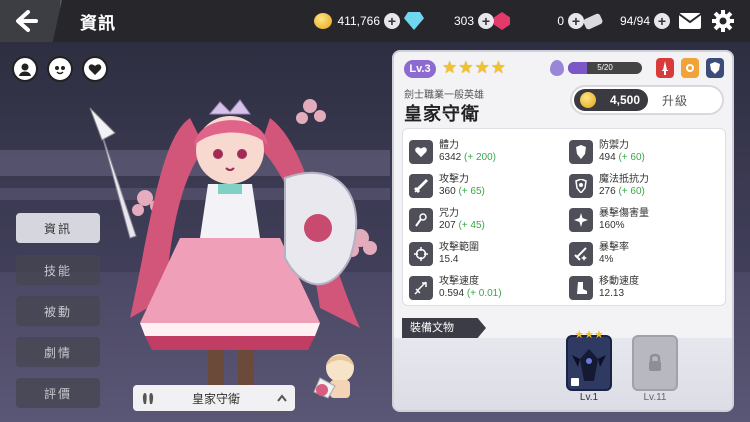 This screenshot has width=750, height=422. I want to click on stat-hp: 體力 6342 (+ 200), so click(484, 152).